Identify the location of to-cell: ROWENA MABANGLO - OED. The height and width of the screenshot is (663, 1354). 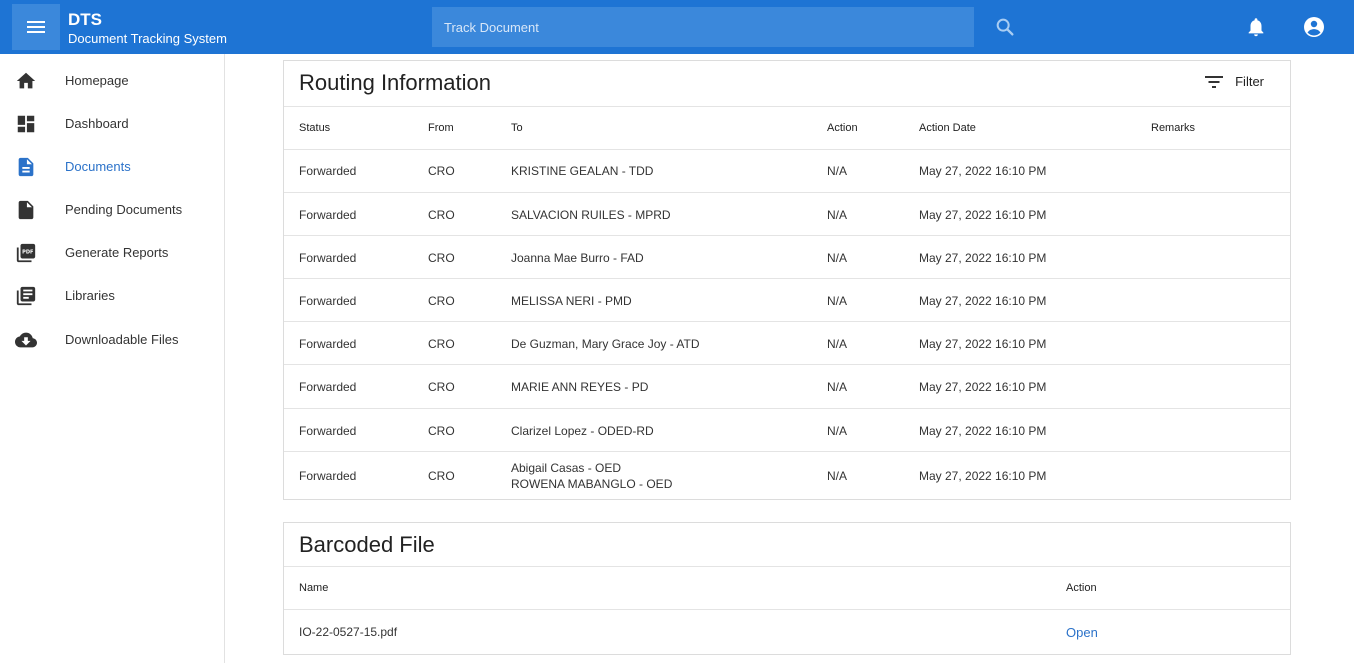
(592, 484).